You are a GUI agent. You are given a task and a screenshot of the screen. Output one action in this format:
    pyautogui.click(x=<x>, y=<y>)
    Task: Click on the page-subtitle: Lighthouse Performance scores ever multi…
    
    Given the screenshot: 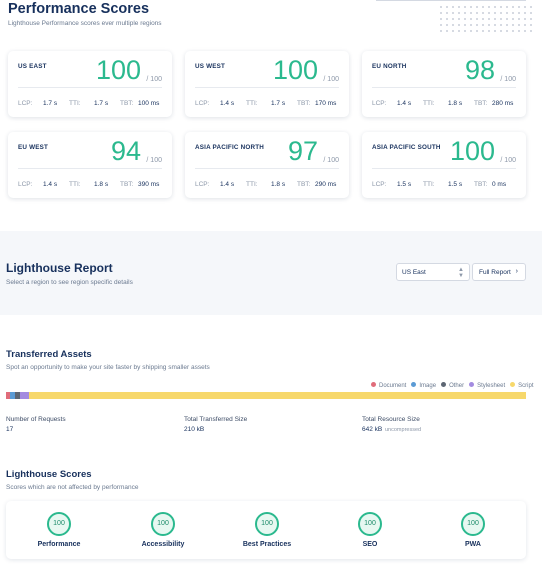 What is the action you would take?
    pyautogui.click(x=85, y=23)
    